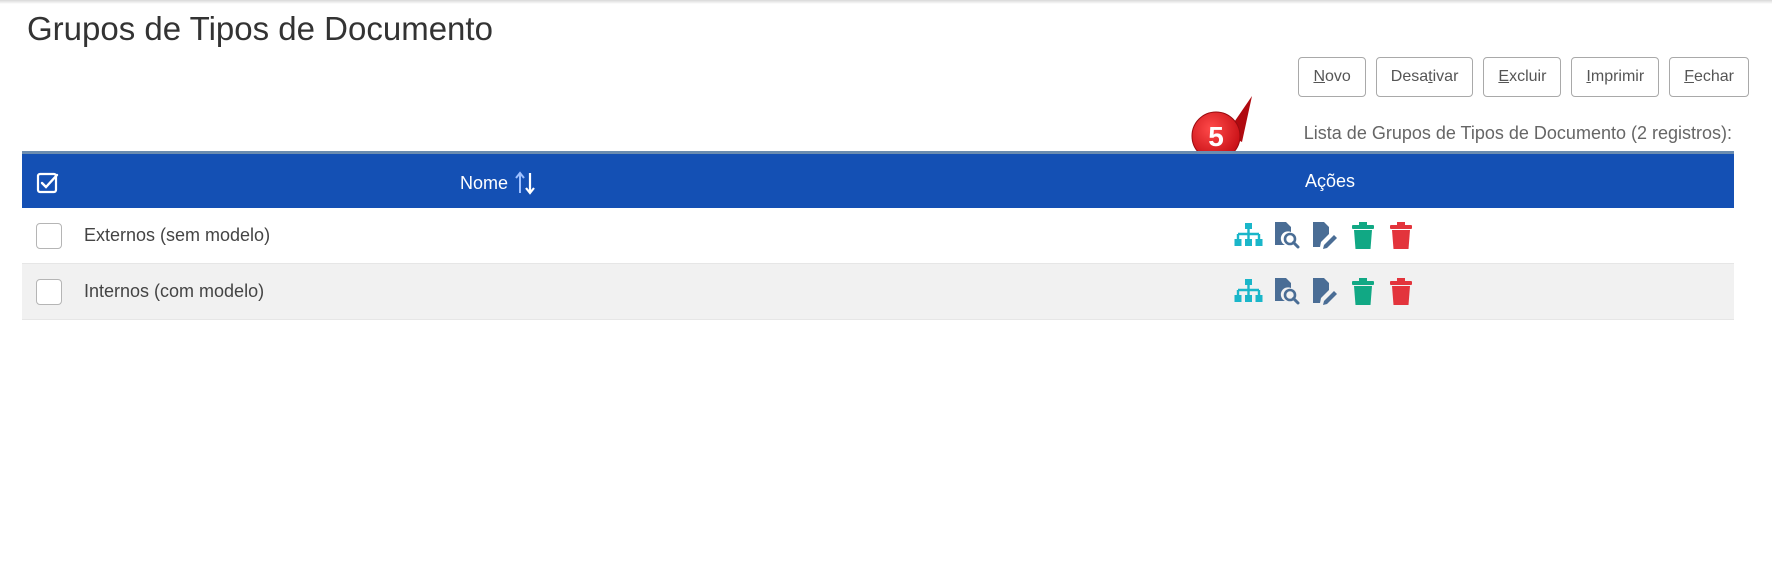 The image size is (1772, 578). I want to click on row-name: Internos (com modelo), so click(174, 291).